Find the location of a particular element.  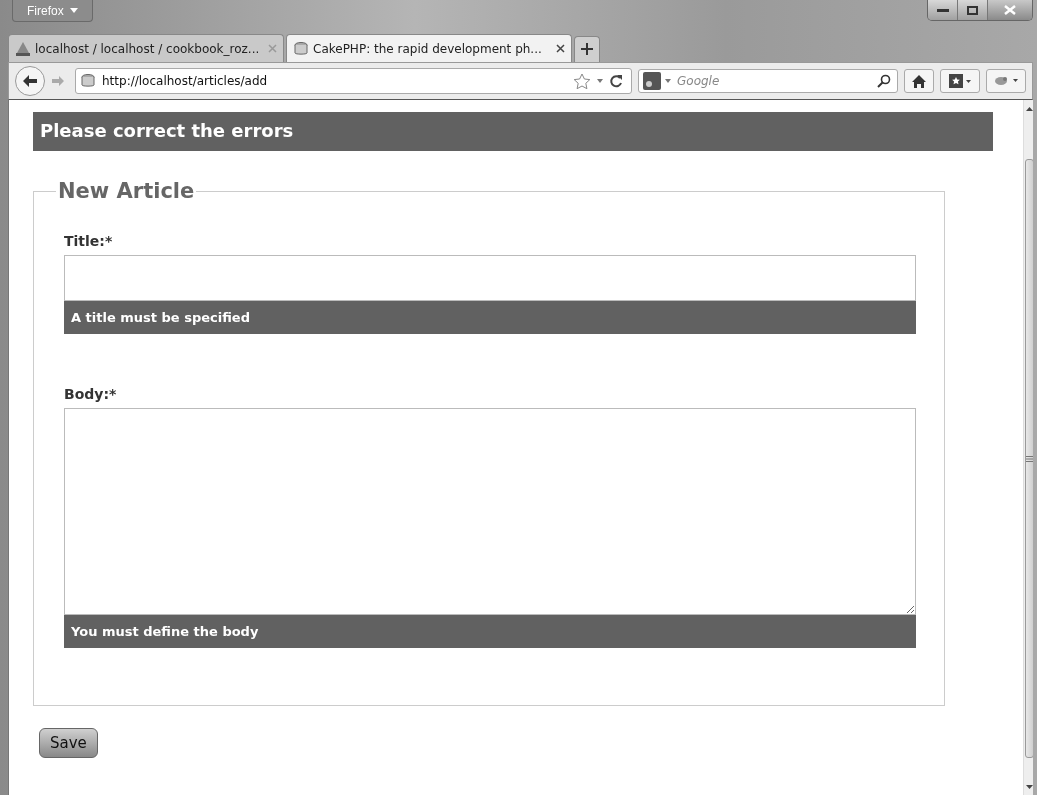

sailboat-icon is located at coordinates (23, 48).